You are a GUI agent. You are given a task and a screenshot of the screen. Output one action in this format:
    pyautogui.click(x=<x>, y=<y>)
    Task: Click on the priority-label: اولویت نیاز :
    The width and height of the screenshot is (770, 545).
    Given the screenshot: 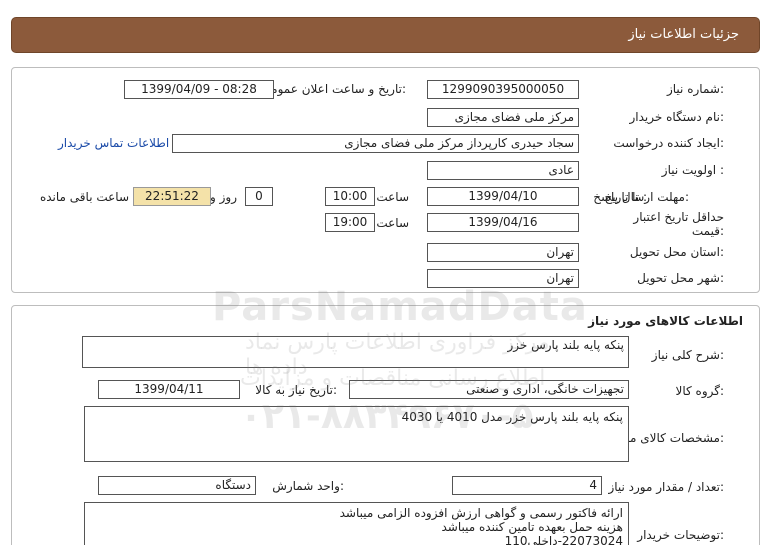 What is the action you would take?
    pyautogui.click(x=692, y=170)
    